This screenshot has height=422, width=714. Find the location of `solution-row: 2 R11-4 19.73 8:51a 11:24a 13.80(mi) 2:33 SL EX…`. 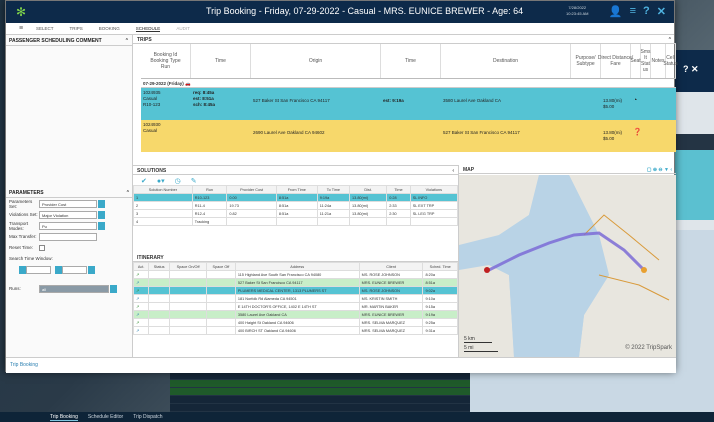

solution-row: 2 R11-4 19.73 8:51a 11:24a 13.80(mi) 2:33 SL EX… is located at coordinates (296, 205).